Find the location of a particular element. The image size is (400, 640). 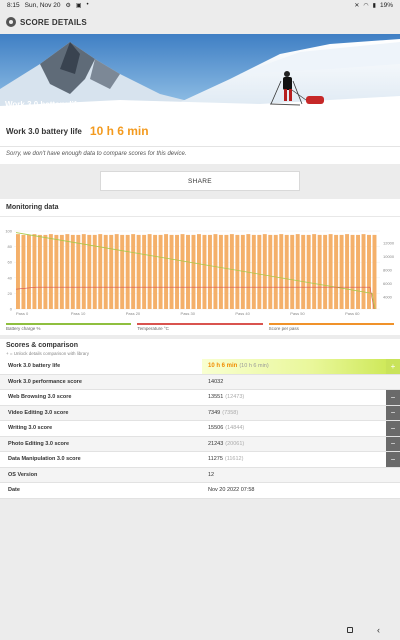

score-value-cell: 21243 (20061) is located at coordinates (294, 444).